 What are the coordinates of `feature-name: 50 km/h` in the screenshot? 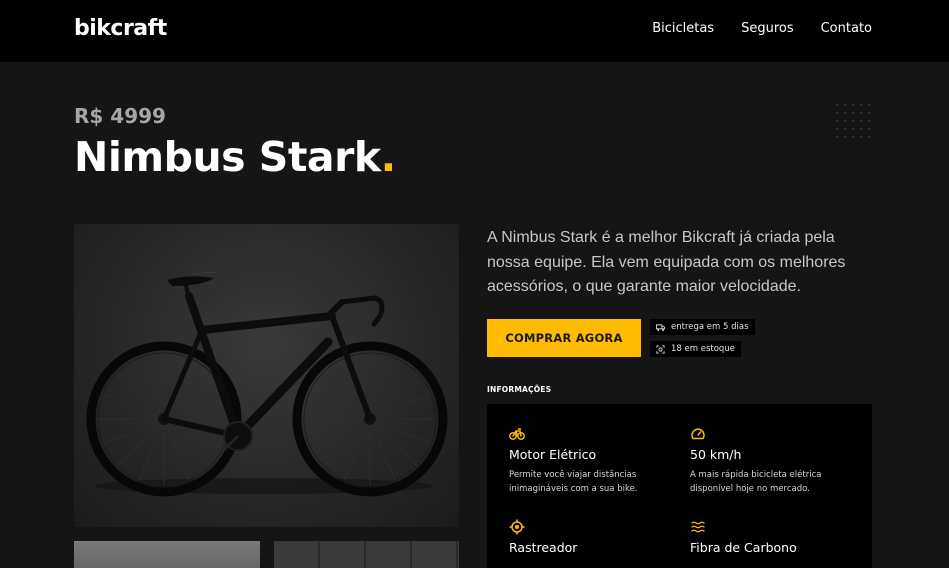 It's located at (716, 454).